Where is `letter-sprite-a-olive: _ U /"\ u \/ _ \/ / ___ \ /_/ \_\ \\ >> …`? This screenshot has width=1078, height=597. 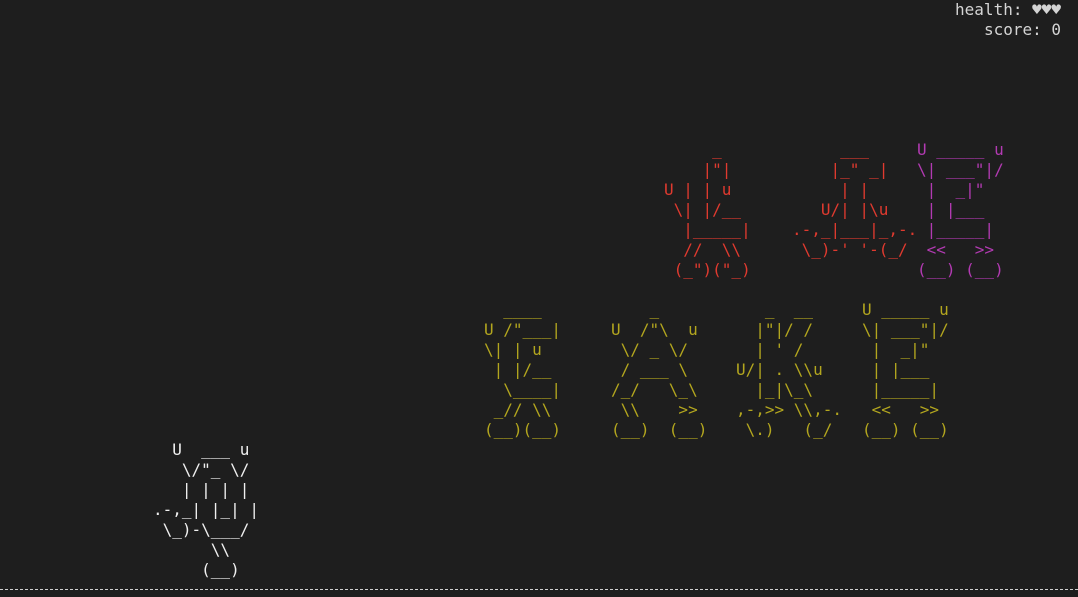
letter-sprite-a-olive: _ U /"\ u \/ _ \/ / ___ \ /_/ \_\ \\ >> … is located at coordinates (659, 369).